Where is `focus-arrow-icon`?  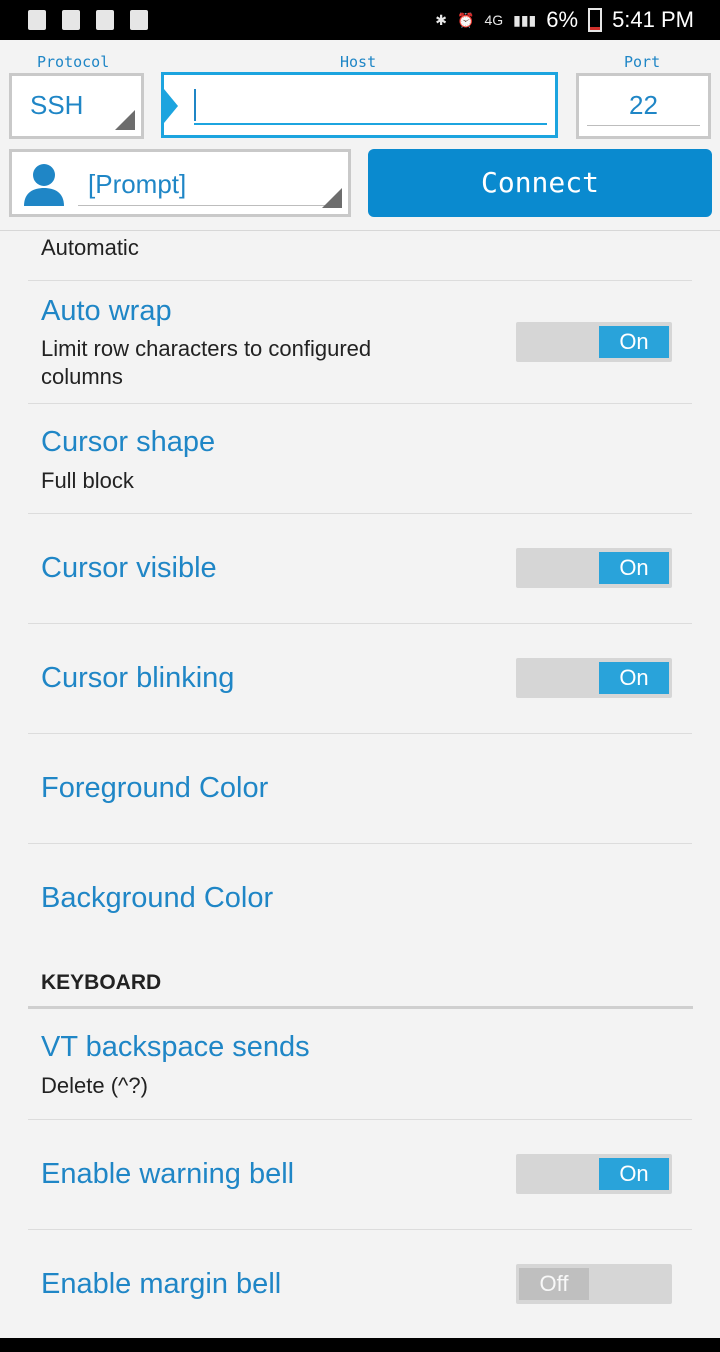 focus-arrow-icon is located at coordinates (171, 106).